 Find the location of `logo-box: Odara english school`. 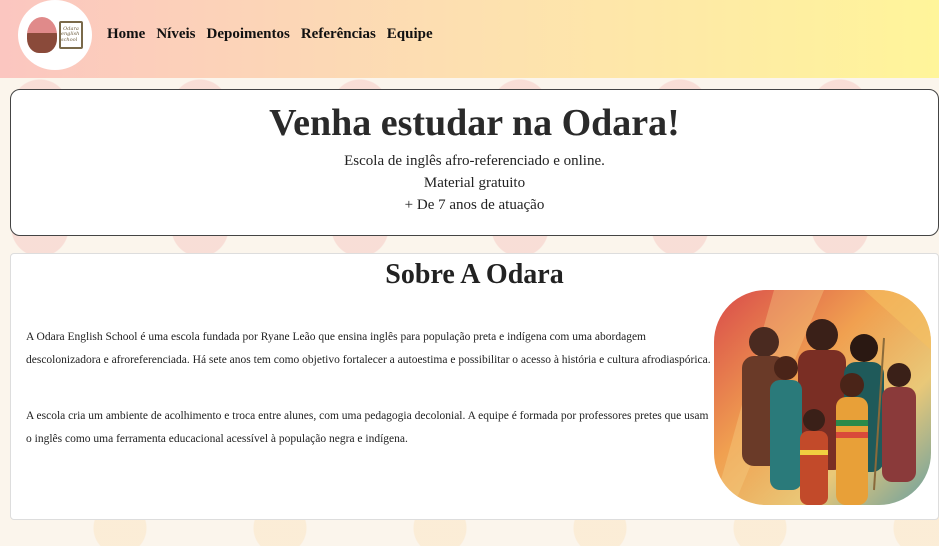

logo-box: Odara english school is located at coordinates (71, 35).